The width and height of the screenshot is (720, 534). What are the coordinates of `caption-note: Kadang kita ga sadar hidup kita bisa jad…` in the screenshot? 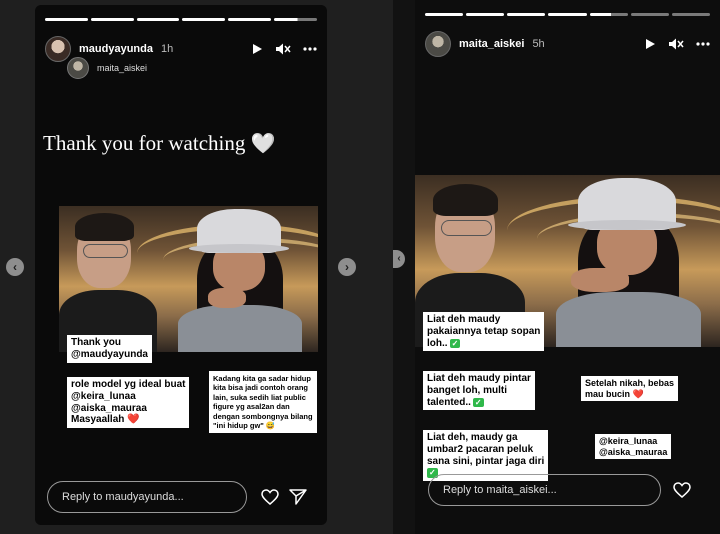 It's located at (263, 402).